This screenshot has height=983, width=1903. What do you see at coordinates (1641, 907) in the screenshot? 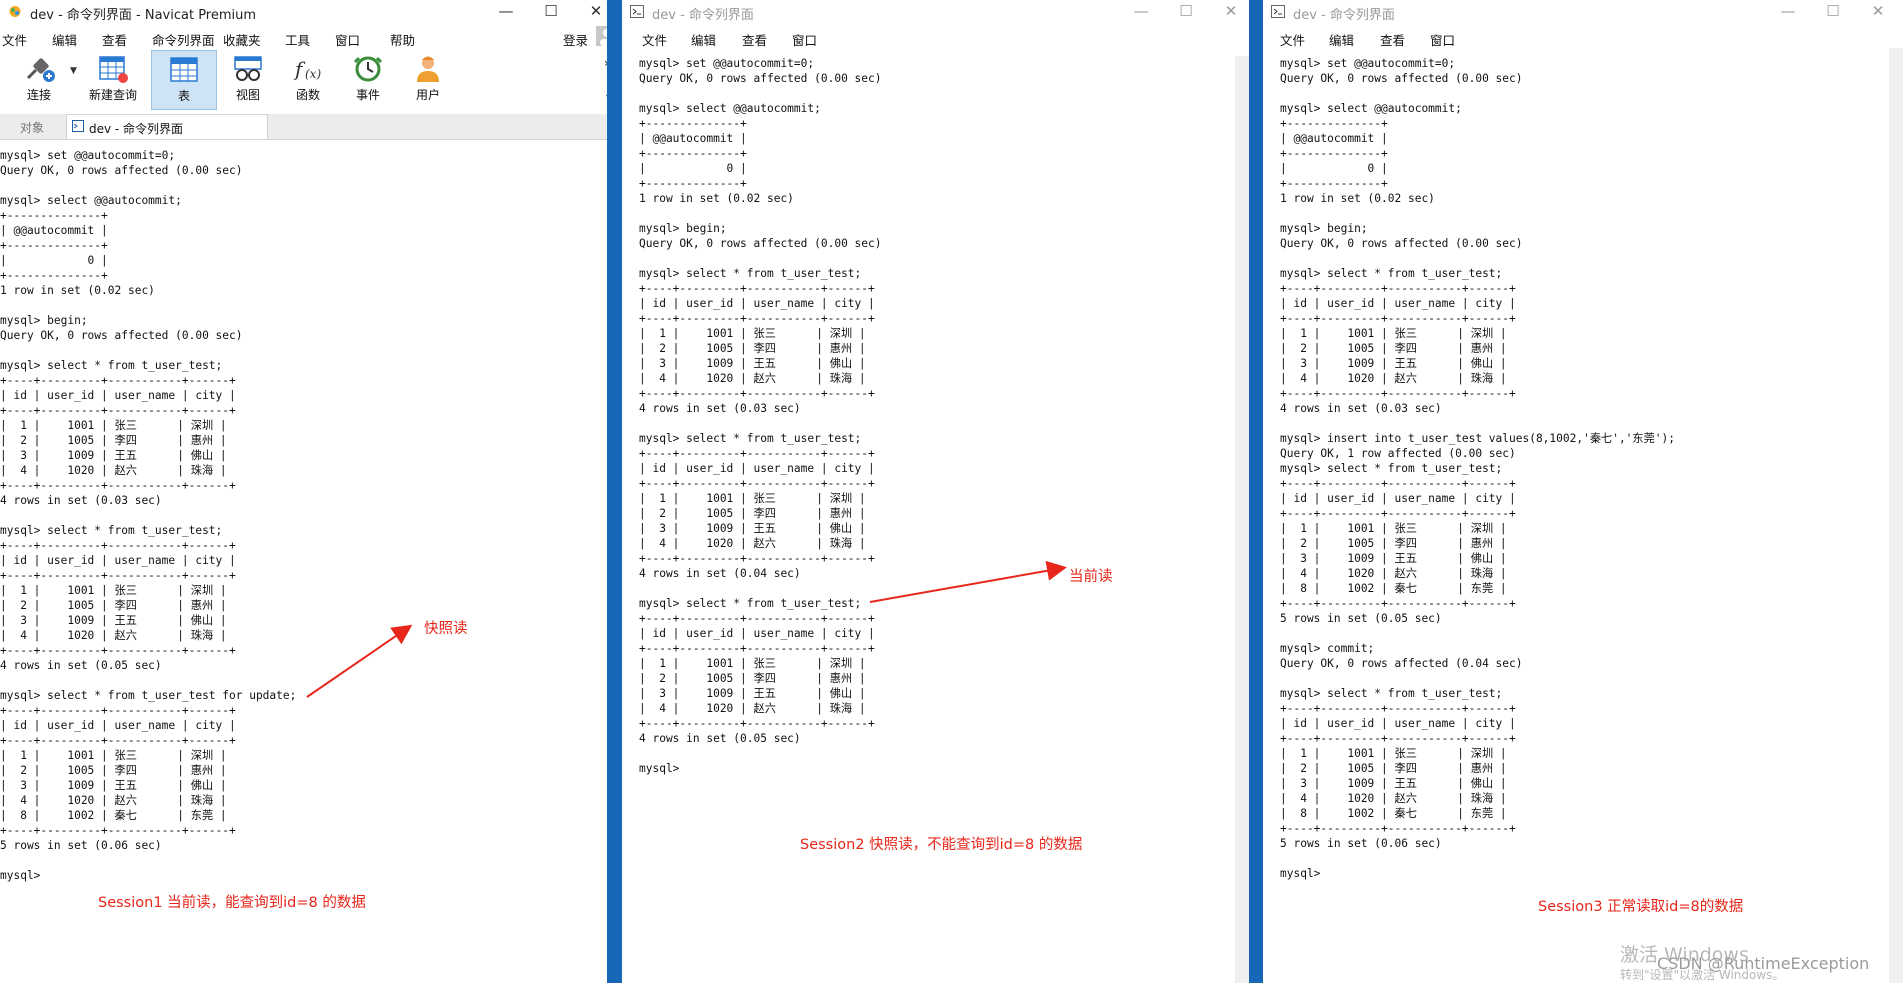
I see `annotation-session3: Session3 正常读取id=8的数据` at bounding box center [1641, 907].